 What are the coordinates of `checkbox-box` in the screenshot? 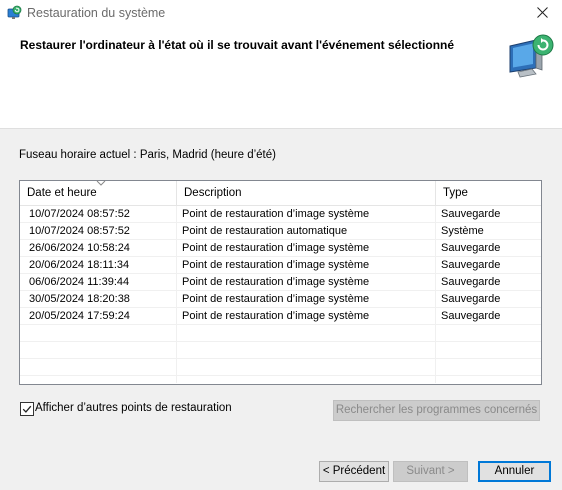 It's located at (27, 409).